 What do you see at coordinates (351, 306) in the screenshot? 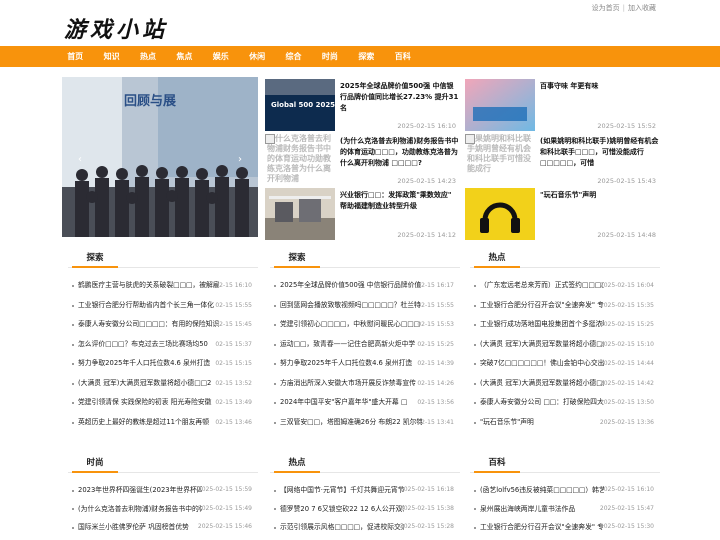
I see `list-item-title: 回到篮网会播放致敬视频吗□□□□□？杜兰特` at bounding box center [351, 306].